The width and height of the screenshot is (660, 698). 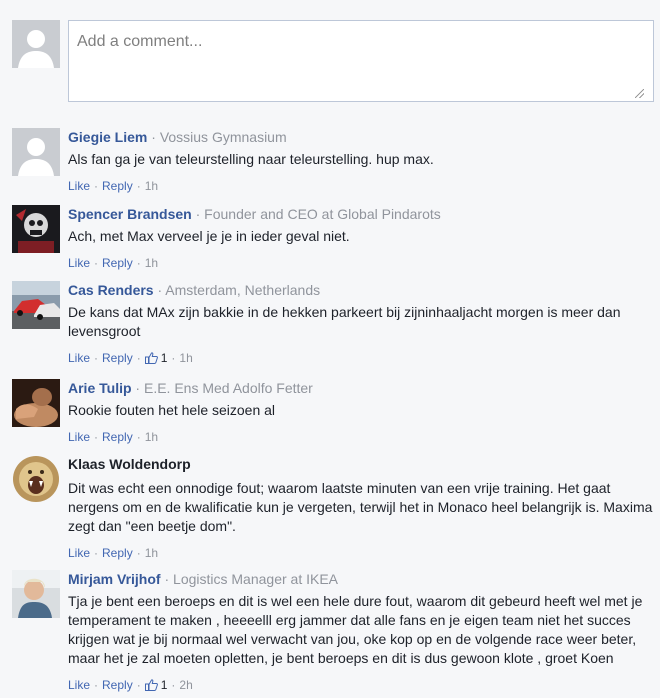 I want to click on comment-composer, so click(x=333, y=62).